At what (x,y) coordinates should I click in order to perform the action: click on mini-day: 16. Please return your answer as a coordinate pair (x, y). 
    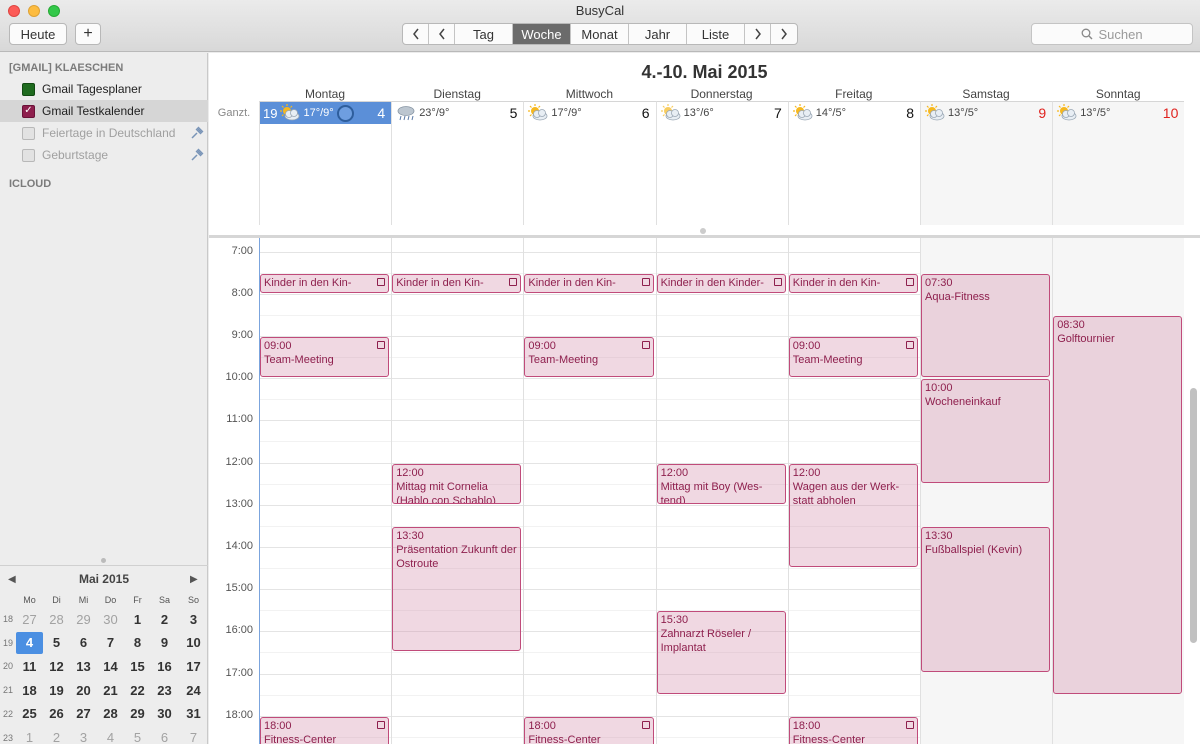
    Looking at the image, I should click on (164, 666).